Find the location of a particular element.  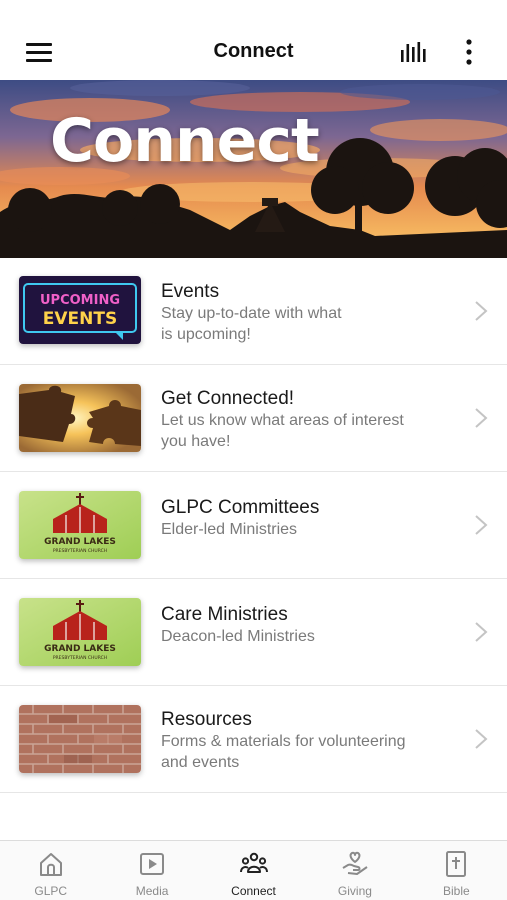

hand-heart-icon is located at coordinates (355, 863).